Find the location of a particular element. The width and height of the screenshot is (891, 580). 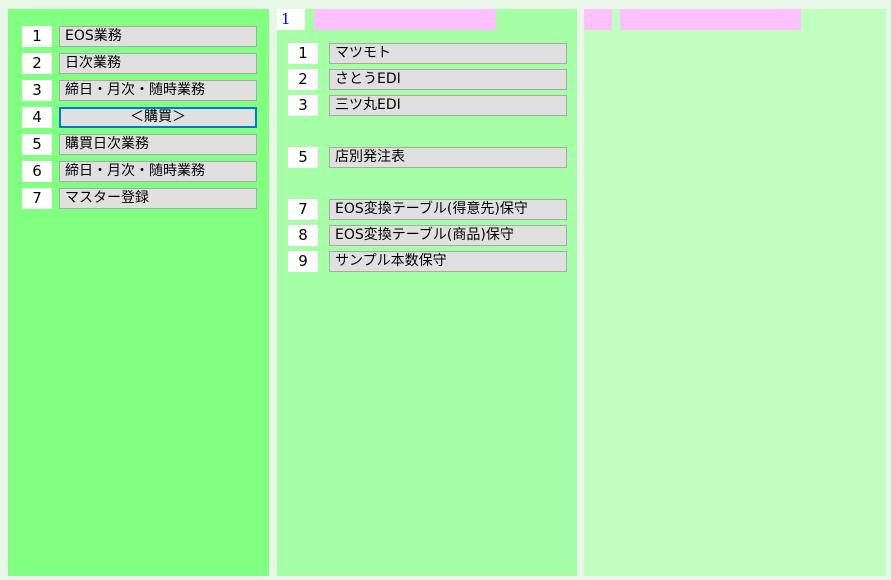

submenu-button-sample-count: サンプル本数保守 is located at coordinates (448, 261).